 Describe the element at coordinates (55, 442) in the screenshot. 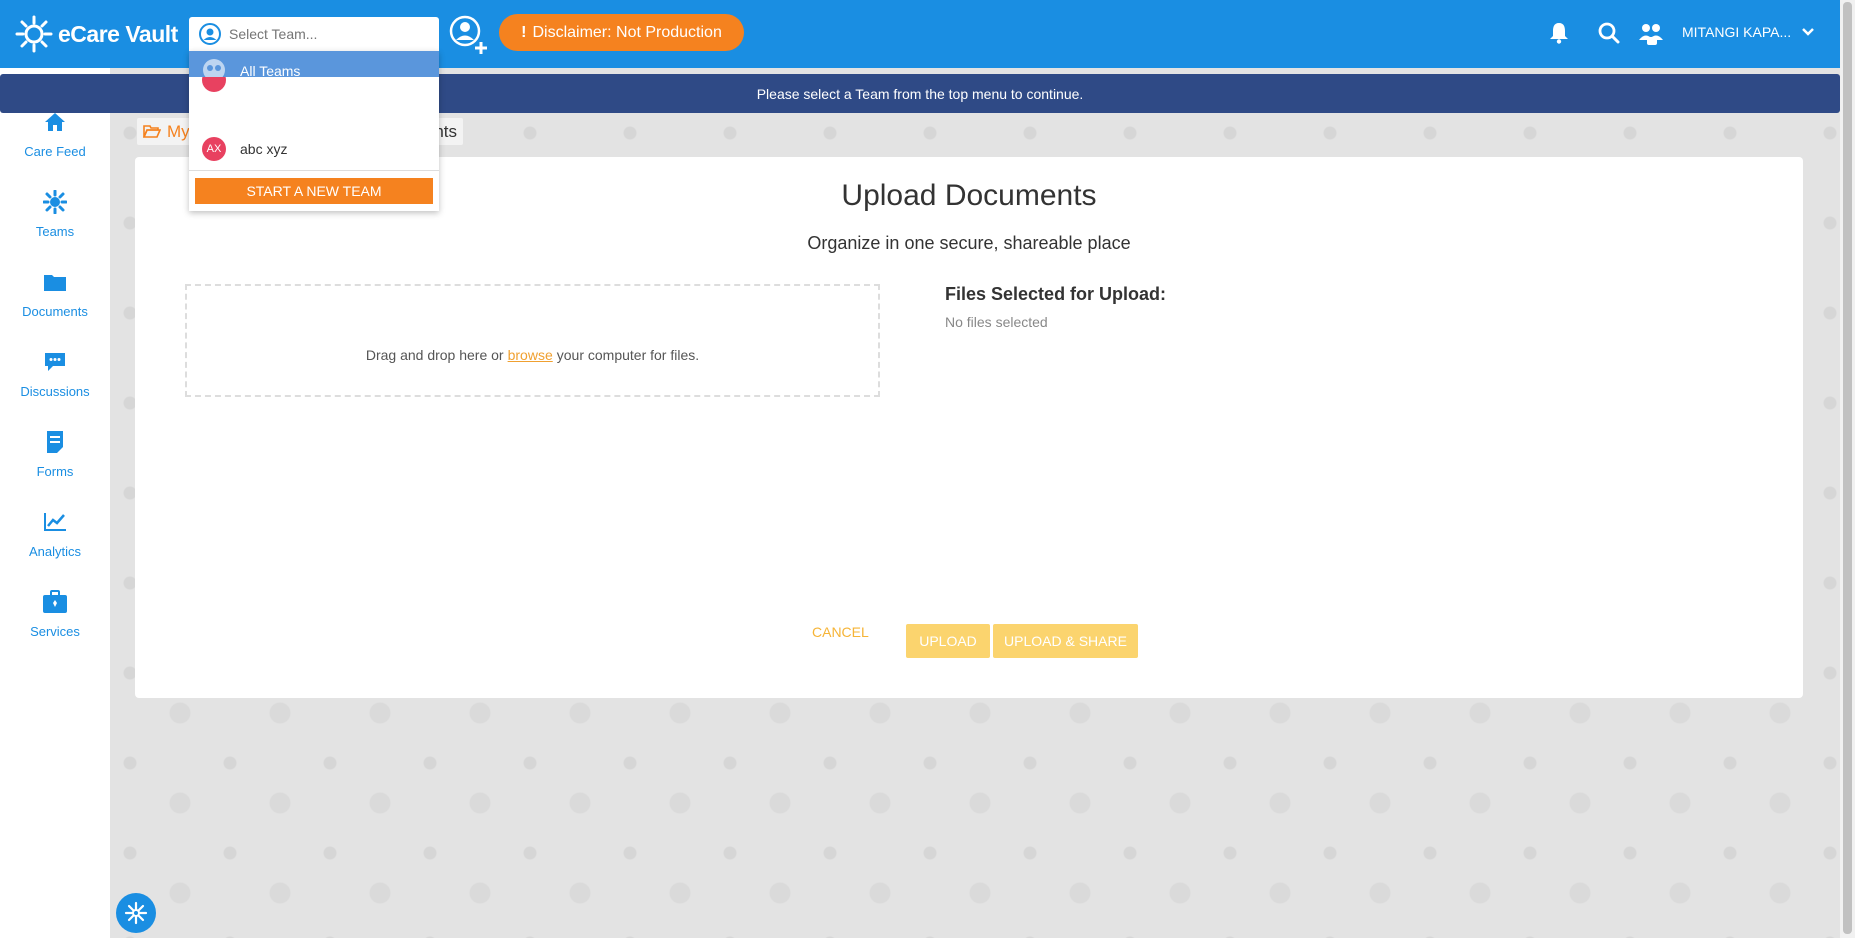

I see `form-icon` at that location.